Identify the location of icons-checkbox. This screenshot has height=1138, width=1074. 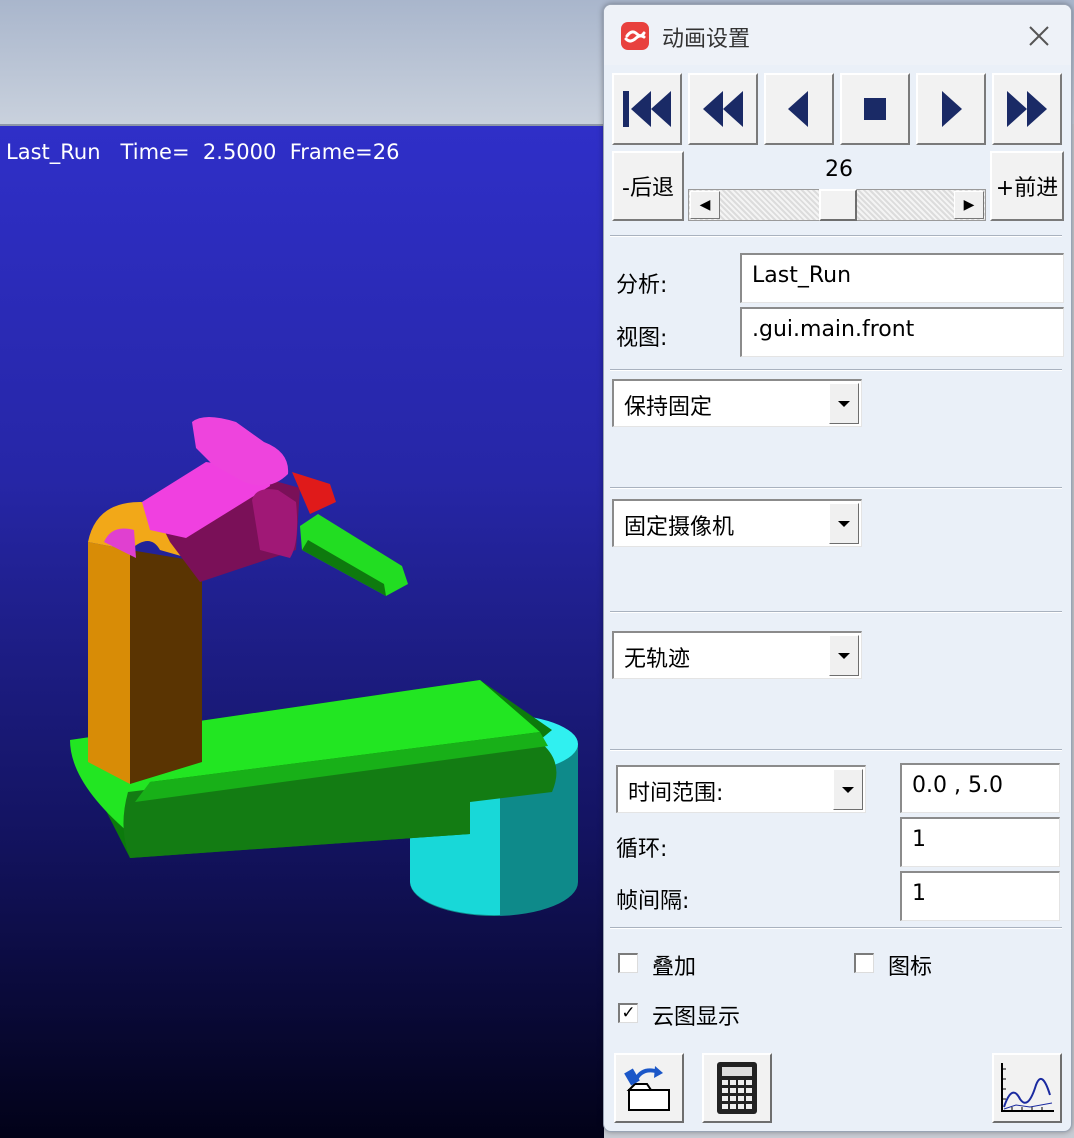
(864, 963).